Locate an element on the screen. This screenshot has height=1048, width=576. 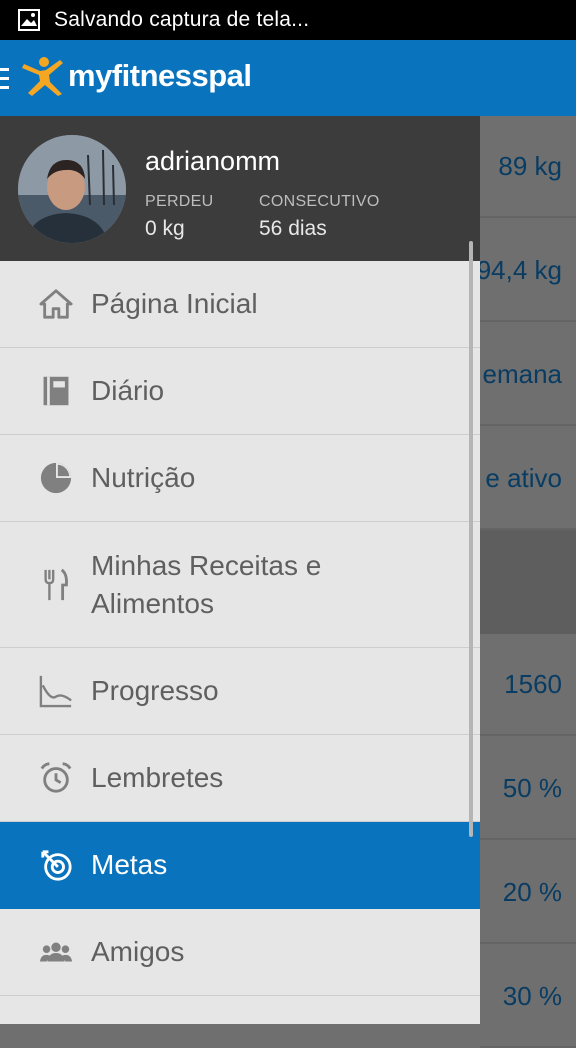
home-icon is located at coordinates (56, 304).